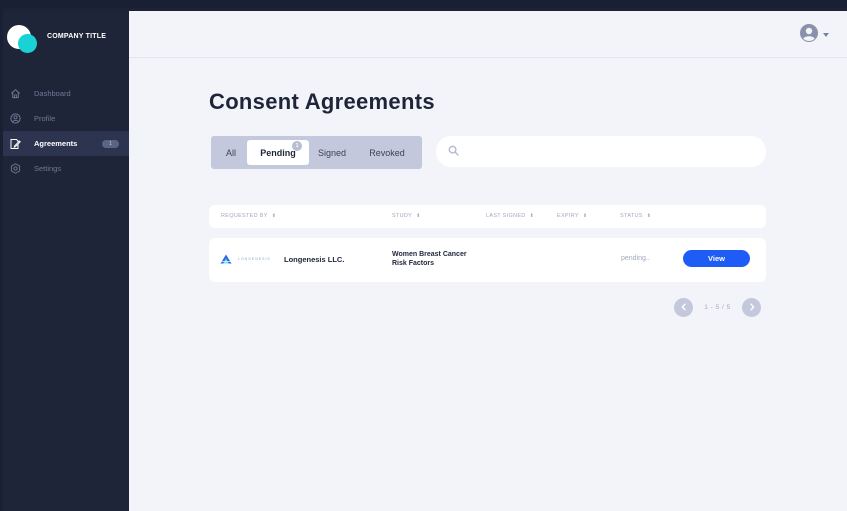 Image resolution: width=847 pixels, height=511 pixels. I want to click on page-title: Consent Agreements, so click(322, 101).